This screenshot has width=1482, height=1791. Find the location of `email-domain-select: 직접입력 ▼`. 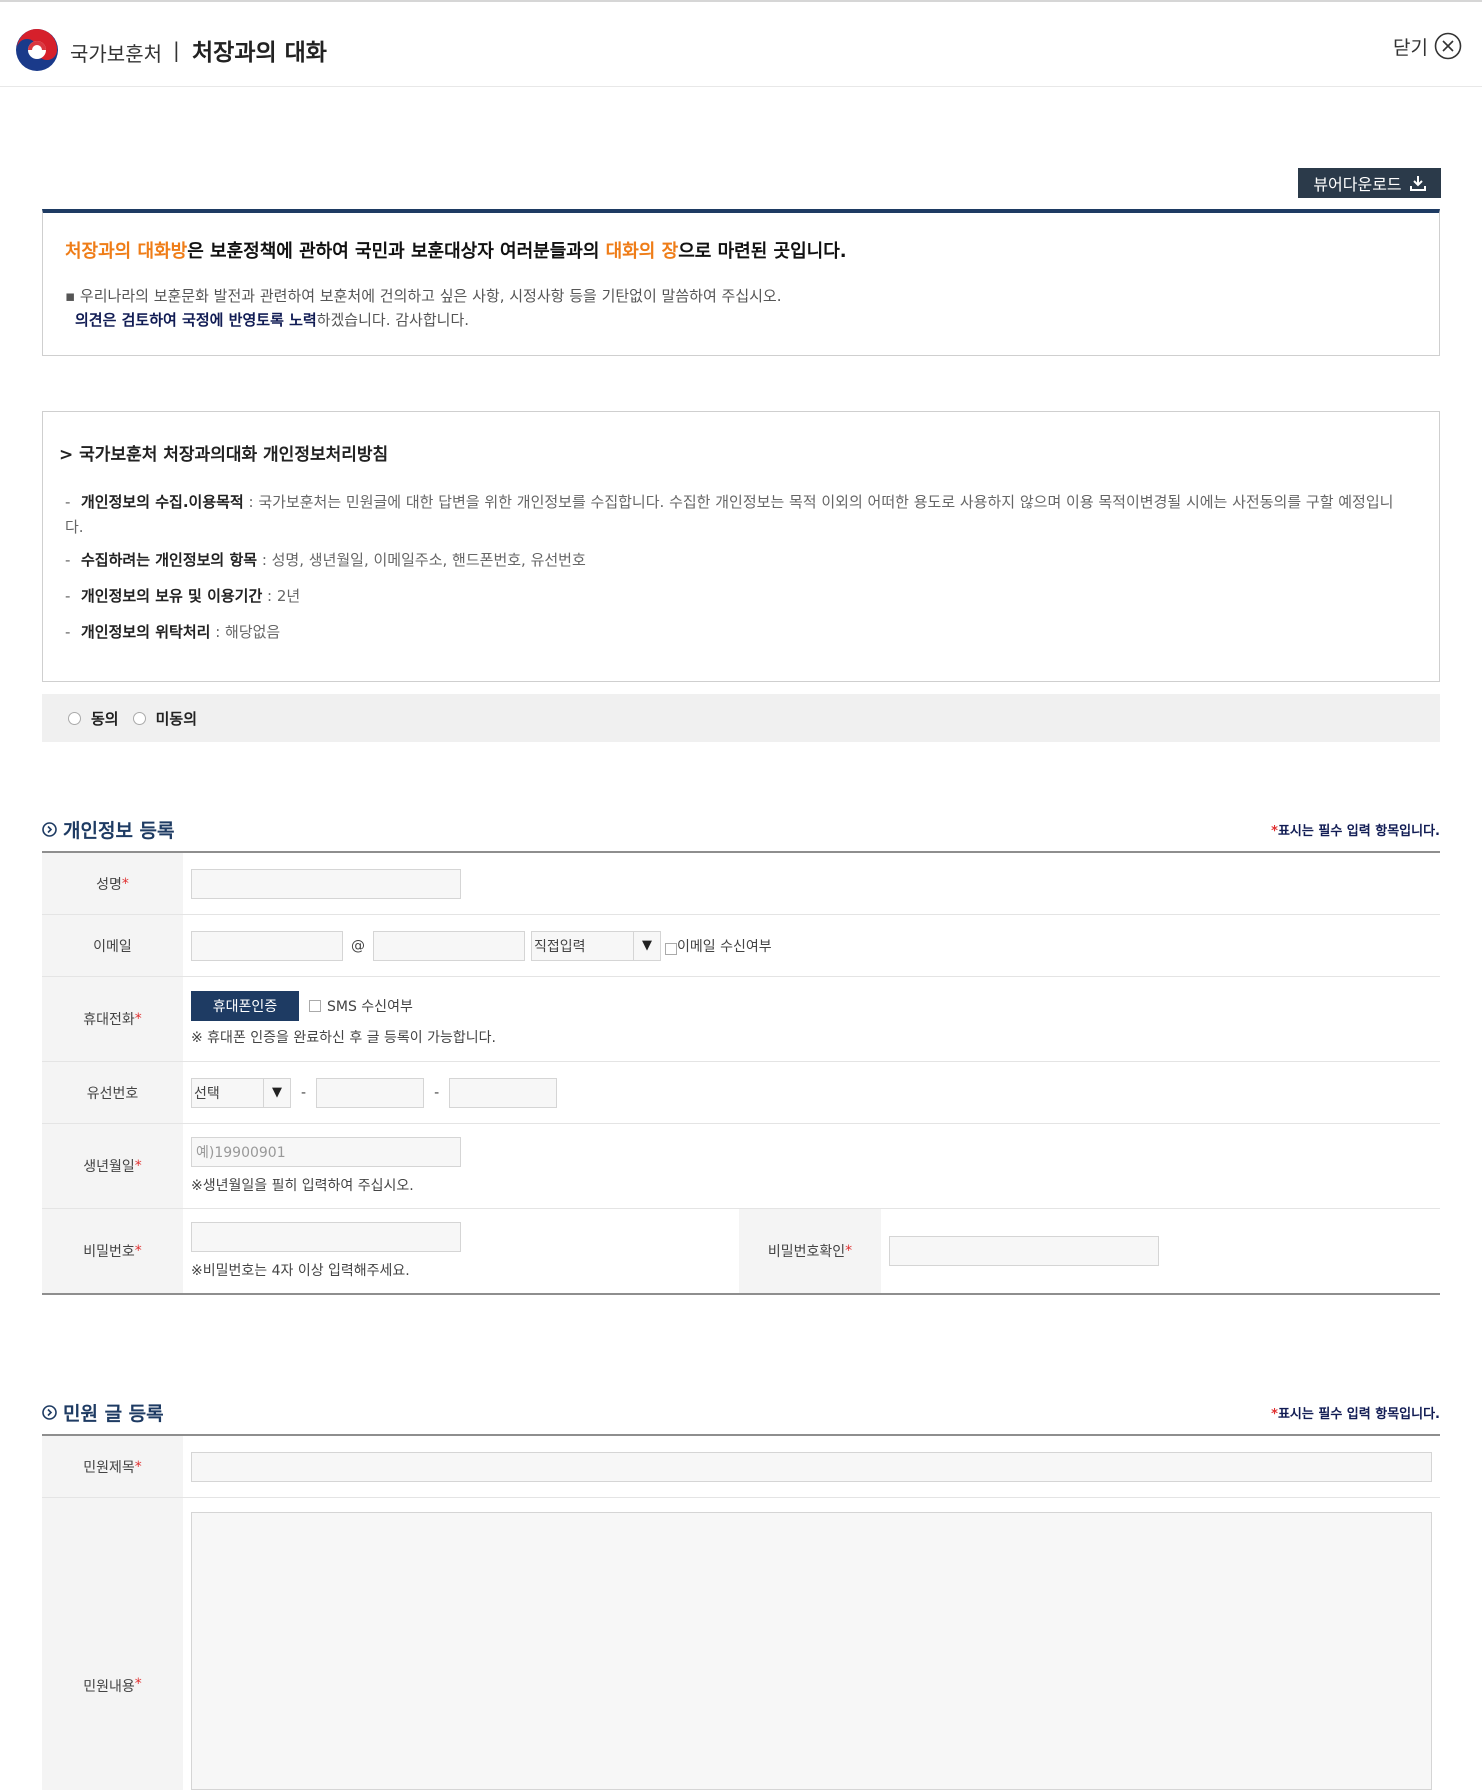

email-domain-select: 직접입력 ▼ is located at coordinates (596, 945).